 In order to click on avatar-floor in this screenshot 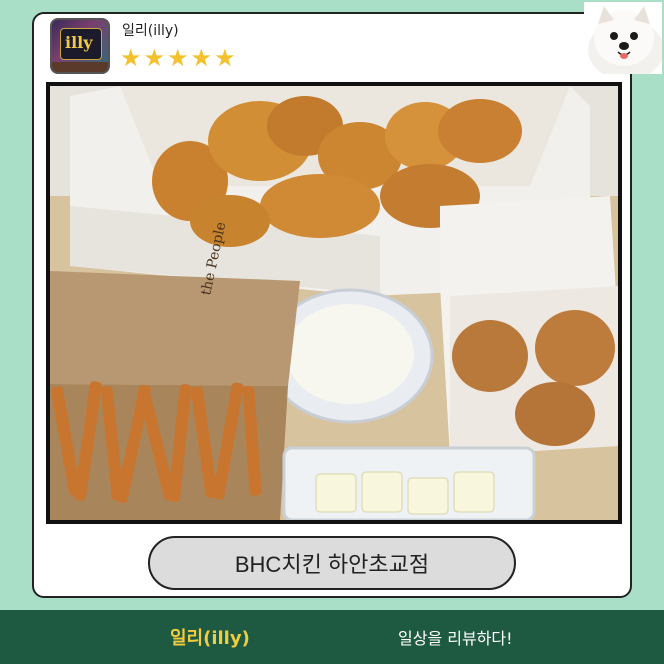, I will do `click(80, 67)`.